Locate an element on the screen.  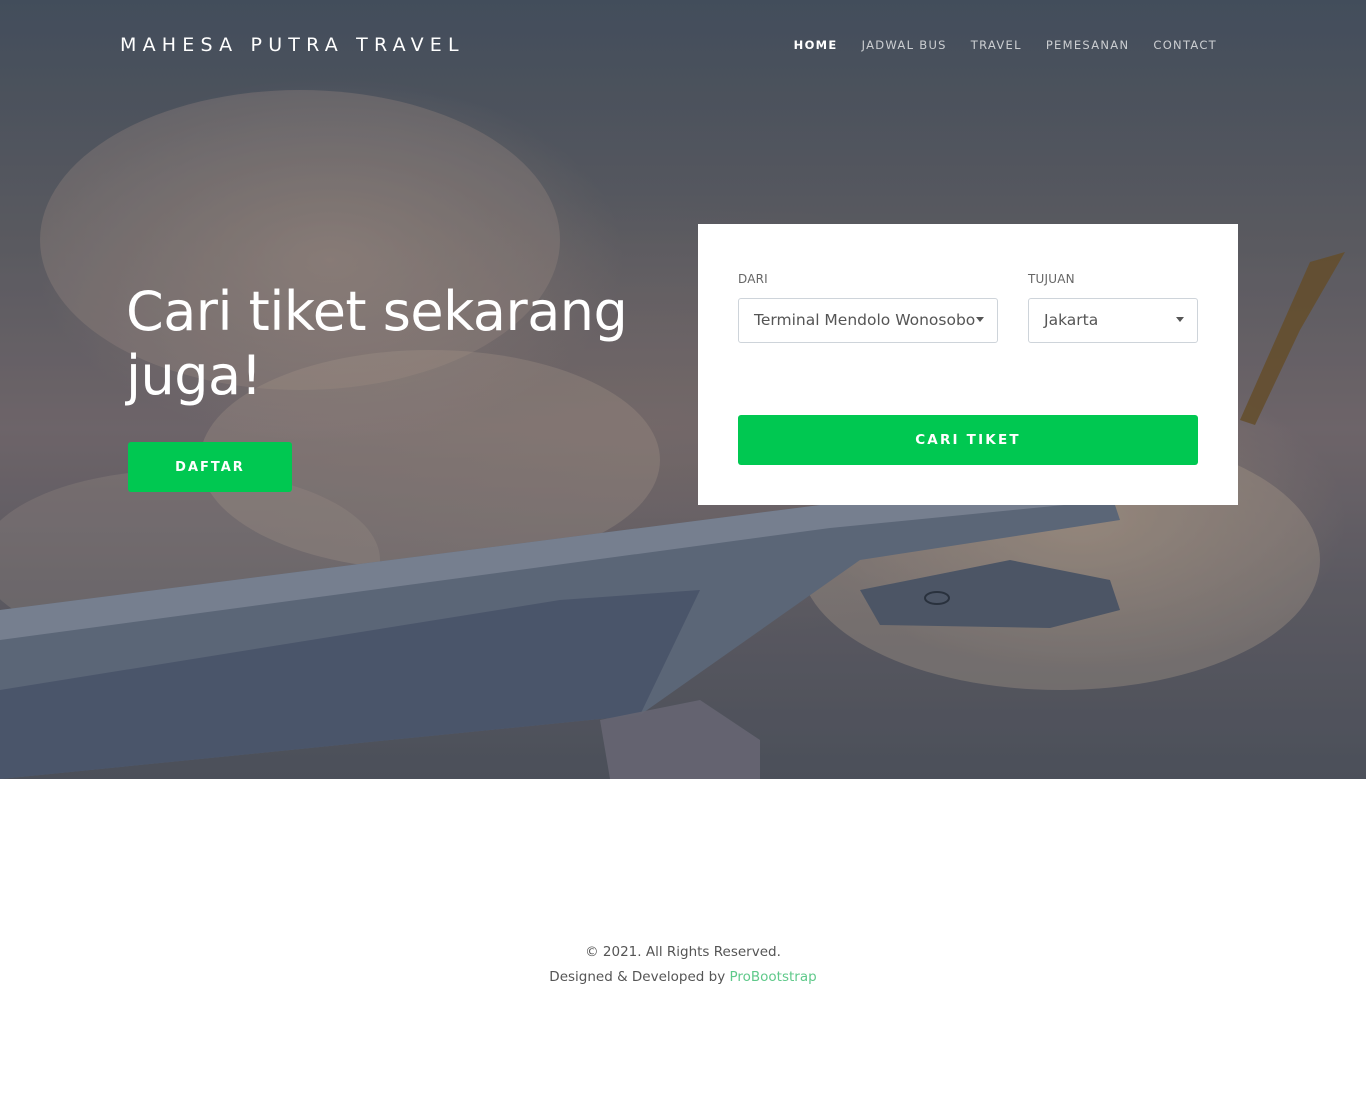
nav-item-contact: CONTACT is located at coordinates (1185, 45).